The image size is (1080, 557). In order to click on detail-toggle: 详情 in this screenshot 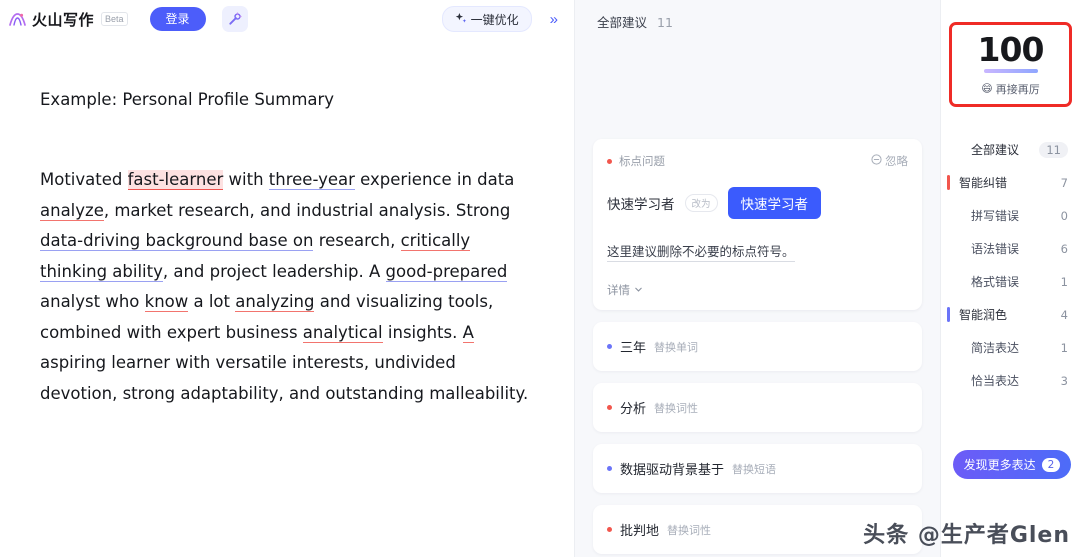, I will do `click(757, 290)`.